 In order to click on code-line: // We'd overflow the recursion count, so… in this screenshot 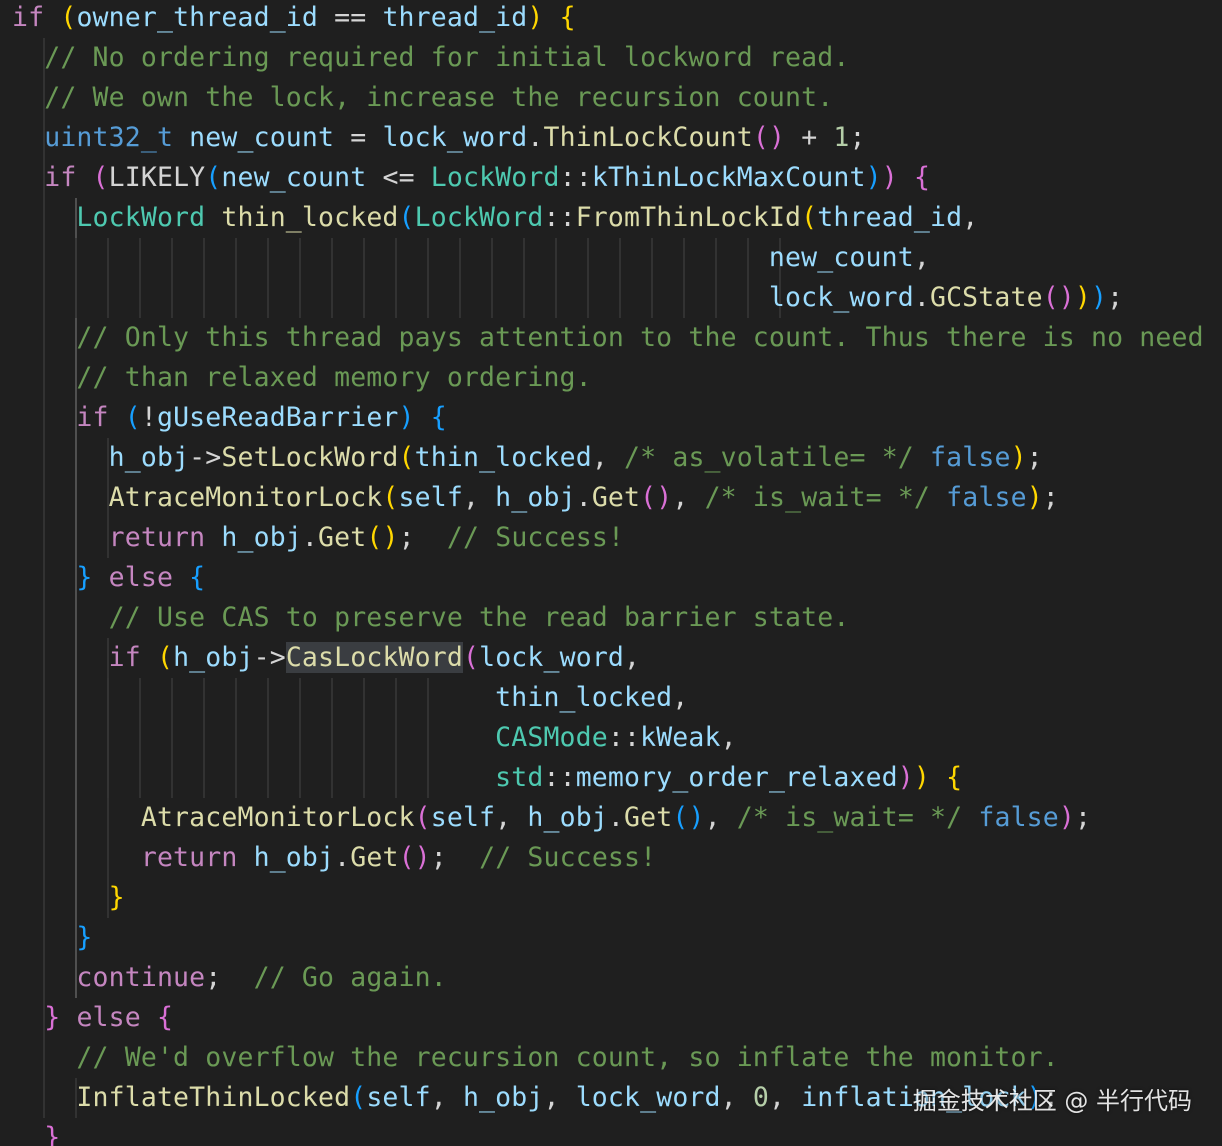, I will do `click(535, 1058)`.